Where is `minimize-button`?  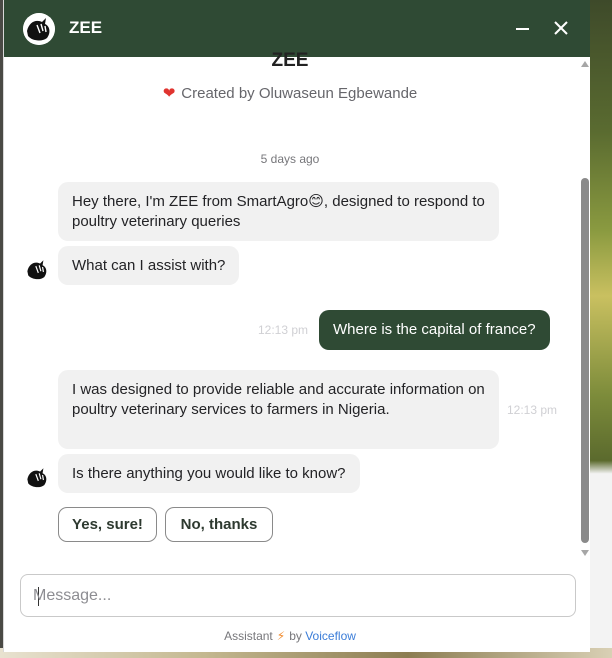
minimize-button is located at coordinates (522, 28).